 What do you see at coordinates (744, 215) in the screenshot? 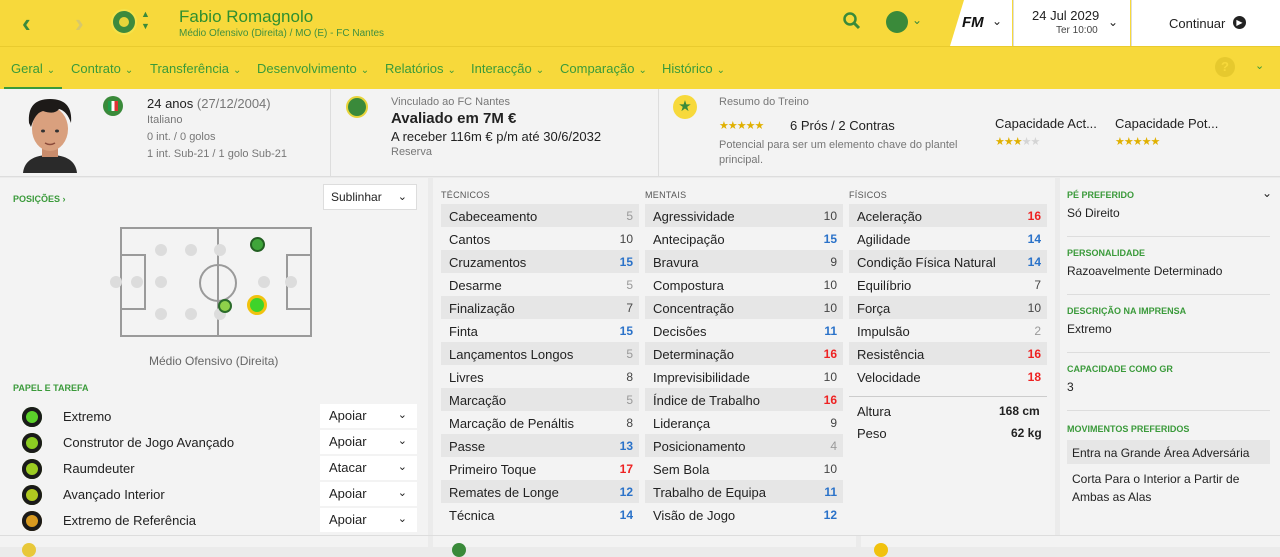
I see `attribute-row: Agressividade 10` at bounding box center [744, 215].